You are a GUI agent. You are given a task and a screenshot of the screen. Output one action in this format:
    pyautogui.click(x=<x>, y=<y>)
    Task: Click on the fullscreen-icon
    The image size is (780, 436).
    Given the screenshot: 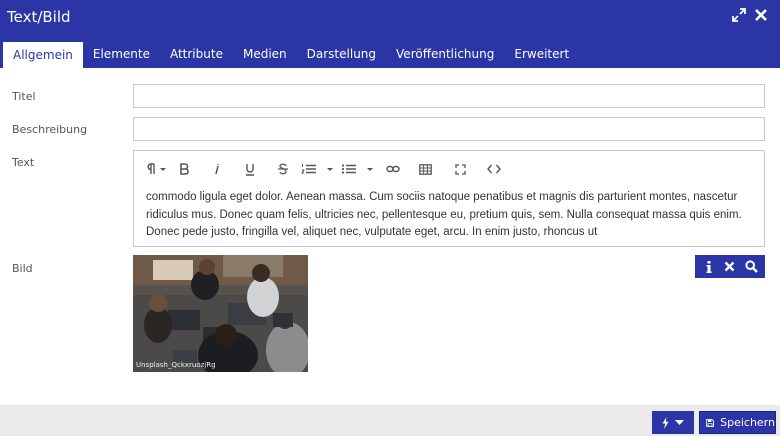 What is the action you would take?
    pyautogui.click(x=460, y=169)
    